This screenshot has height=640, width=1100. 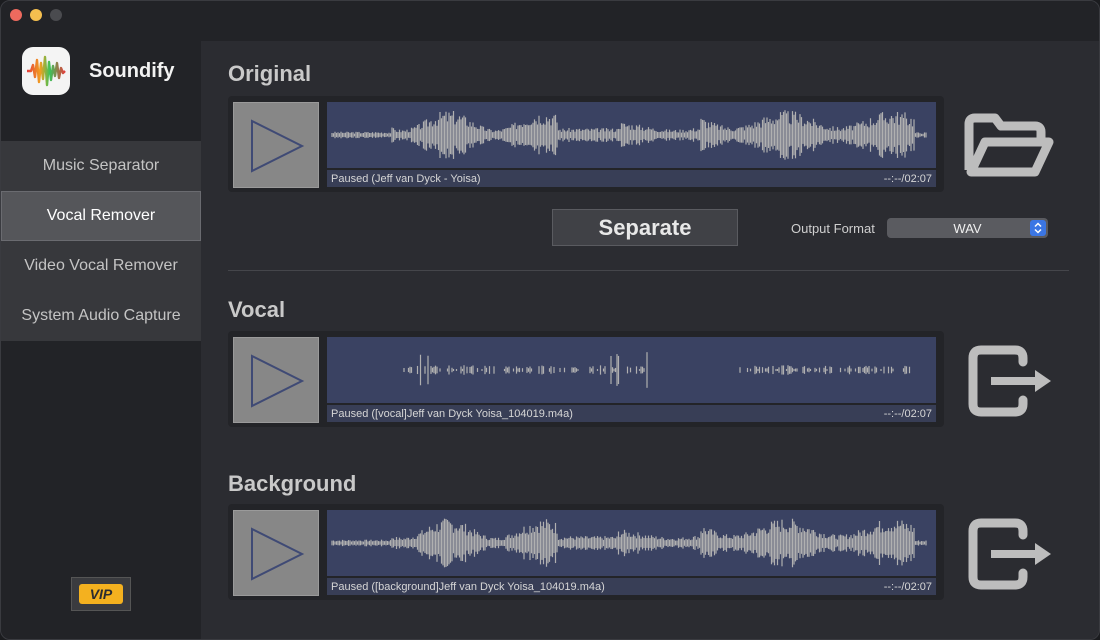 I want to click on background-title: Background, so click(x=292, y=483).